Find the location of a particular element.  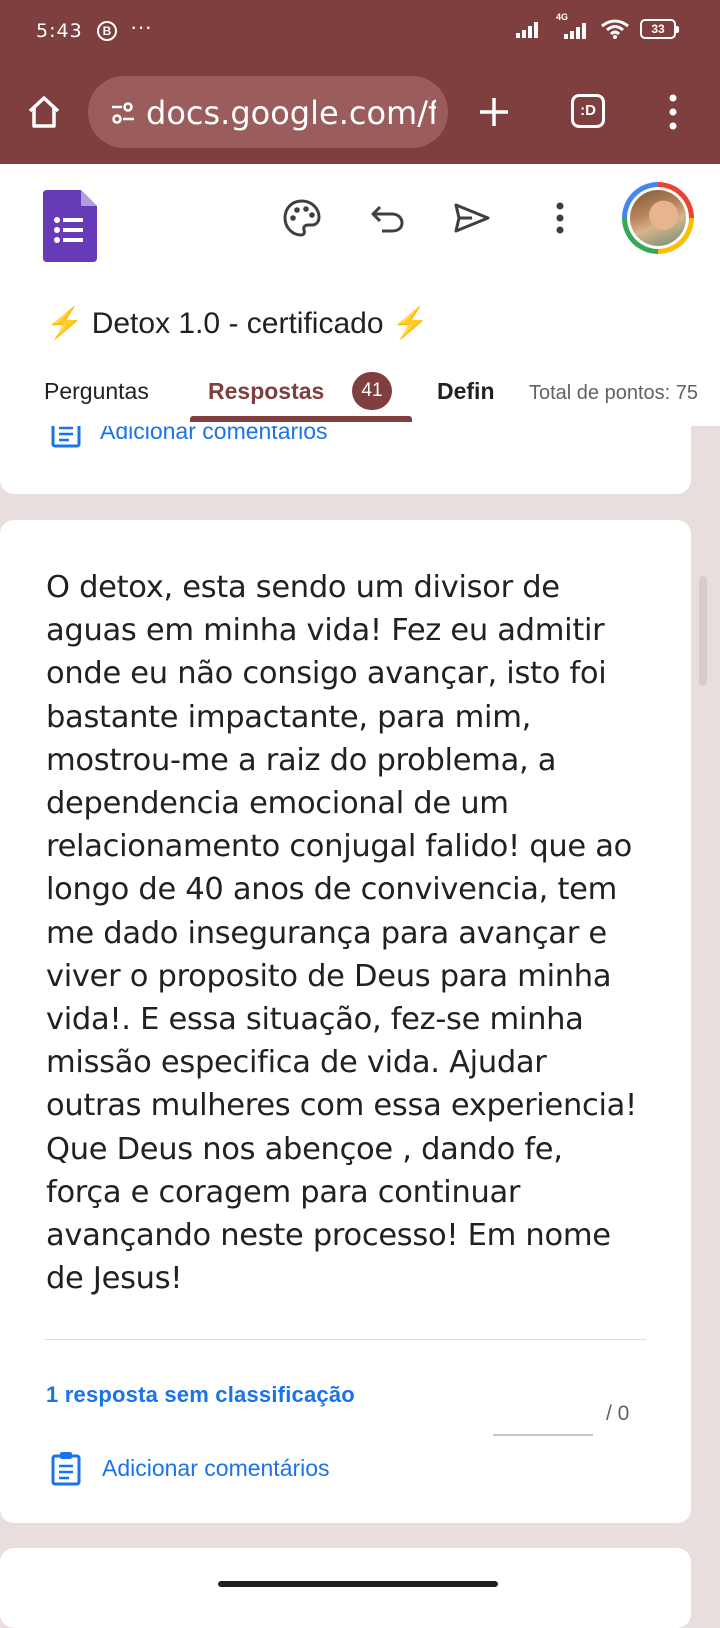

browser-toolbar: docs.google.com/forms :D is located at coordinates (360, 115).